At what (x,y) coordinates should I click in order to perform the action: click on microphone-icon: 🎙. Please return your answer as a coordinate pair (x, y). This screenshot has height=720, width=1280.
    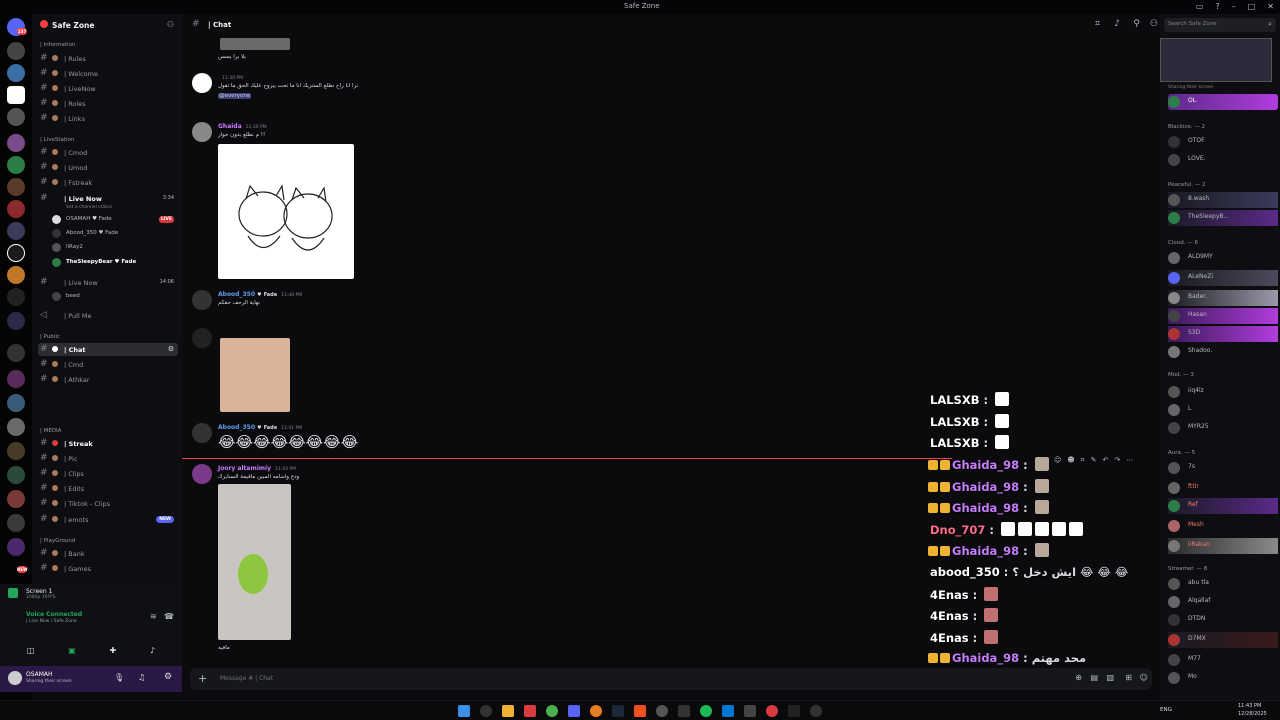
    Looking at the image, I should click on (119, 677).